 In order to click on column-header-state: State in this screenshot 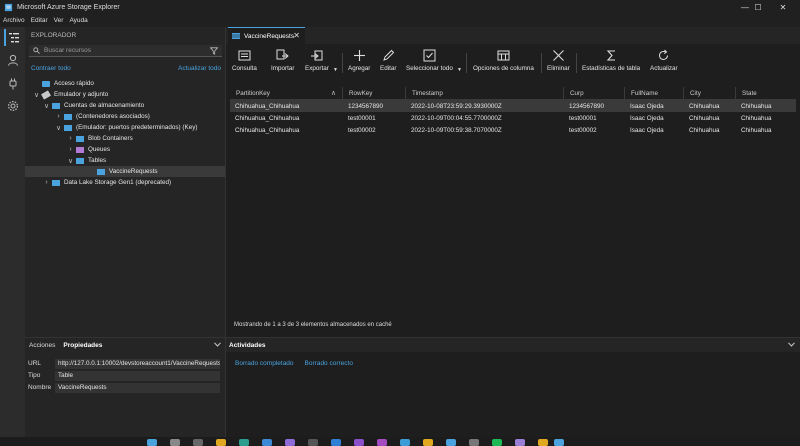, I will do `click(766, 93)`.